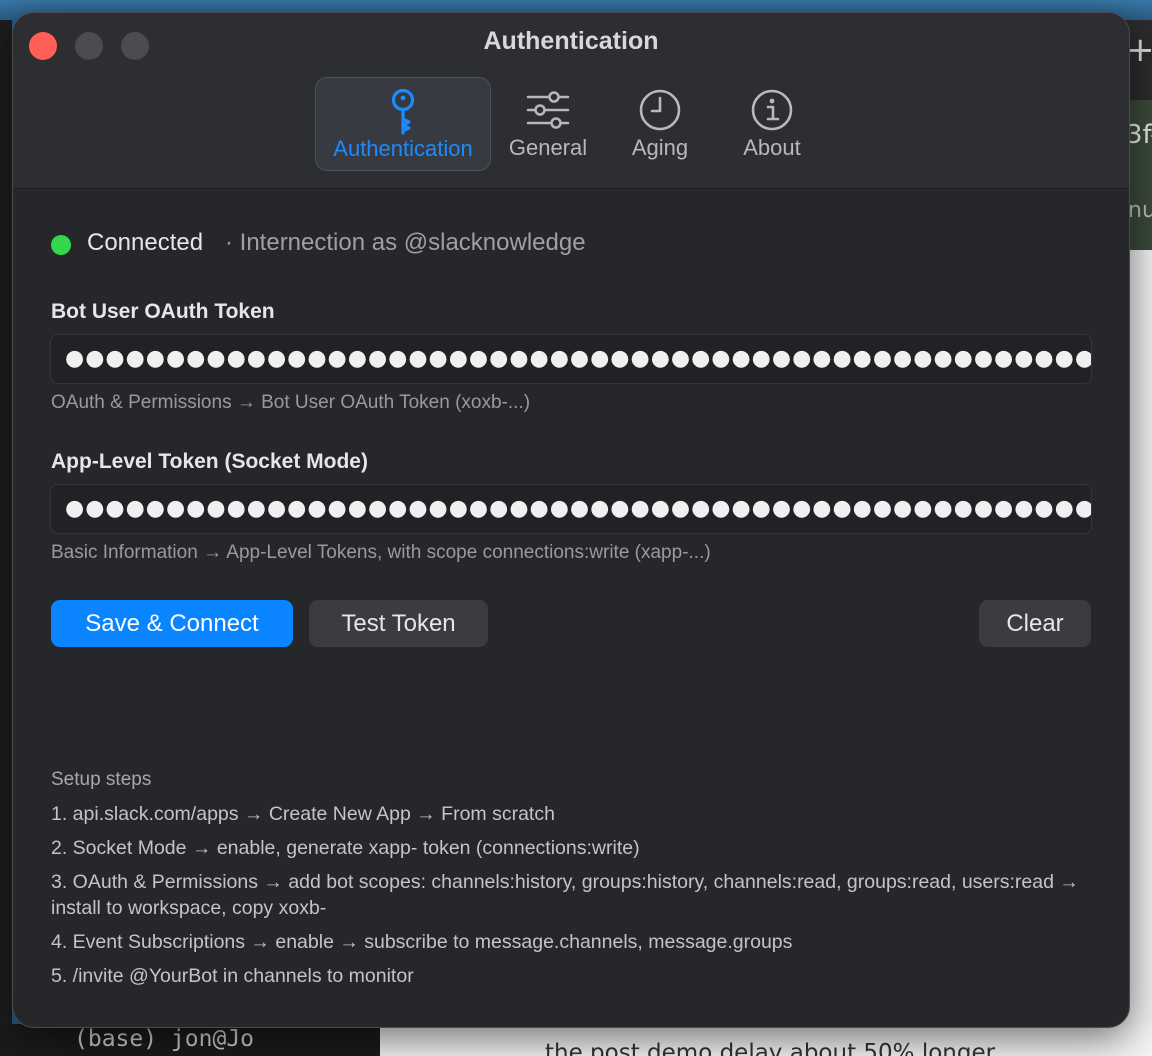 Image resolution: width=1152 pixels, height=1056 pixels. I want to click on clock-icon, so click(660, 110).